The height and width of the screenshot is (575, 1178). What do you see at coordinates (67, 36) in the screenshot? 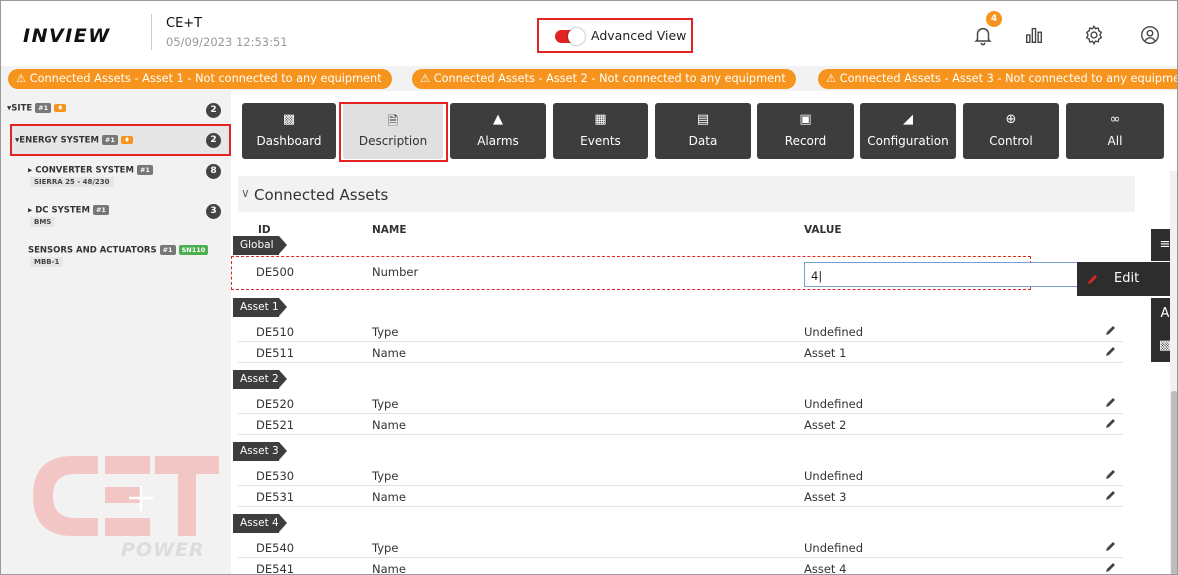
I see `inview-logo: INVIEW` at bounding box center [67, 36].